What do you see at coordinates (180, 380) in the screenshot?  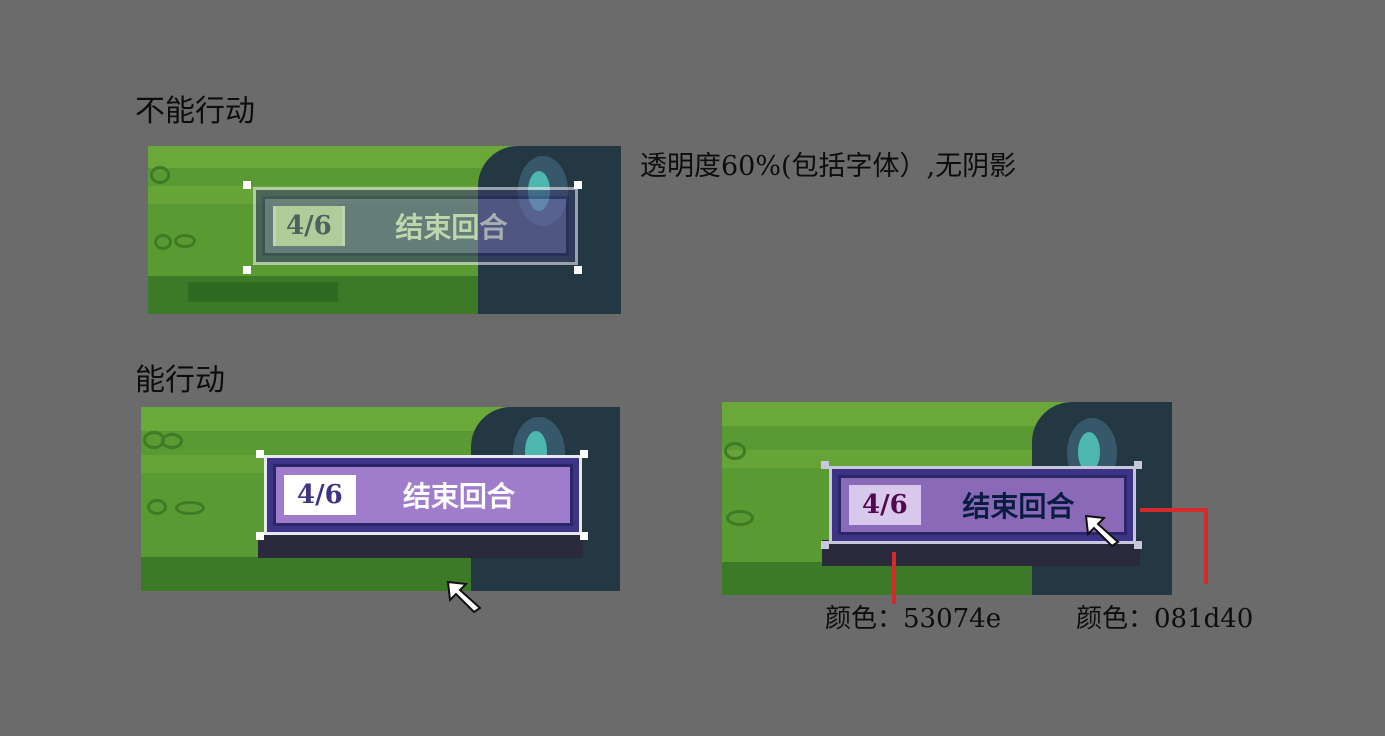 I see `enabled-section-title: 能行动` at bounding box center [180, 380].